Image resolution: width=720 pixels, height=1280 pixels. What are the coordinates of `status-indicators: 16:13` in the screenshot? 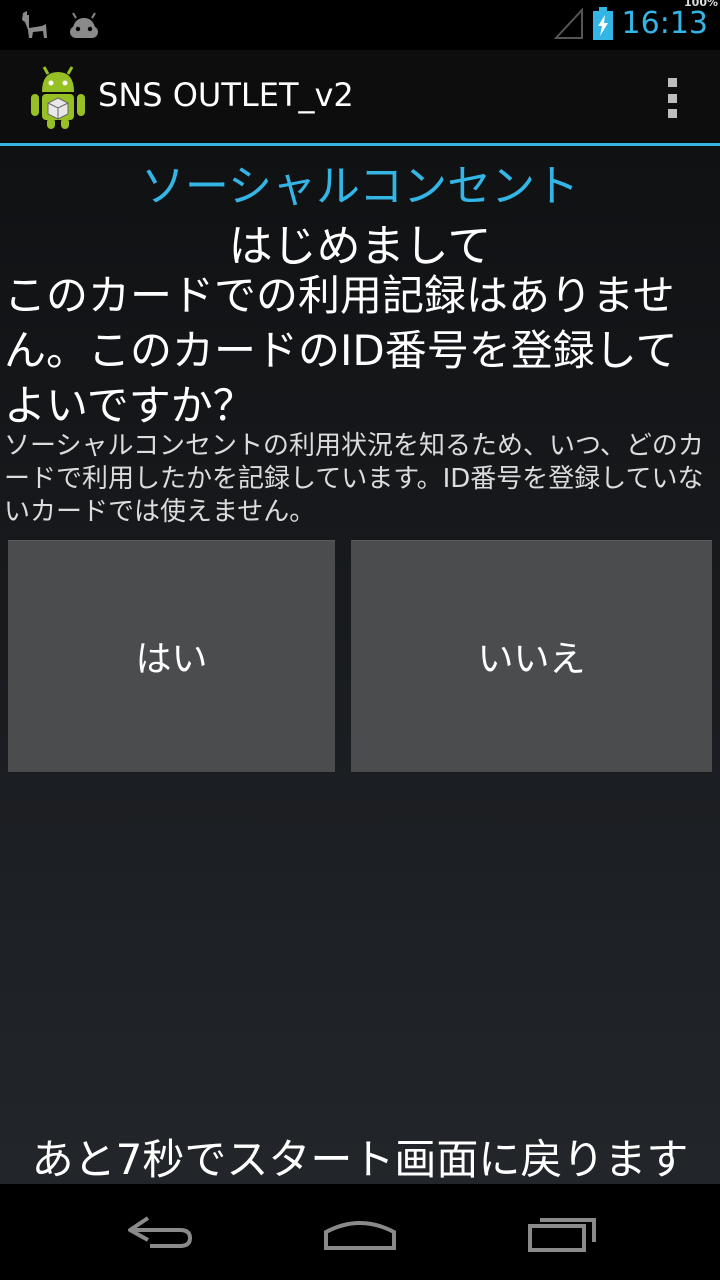 It's located at (630, 23).